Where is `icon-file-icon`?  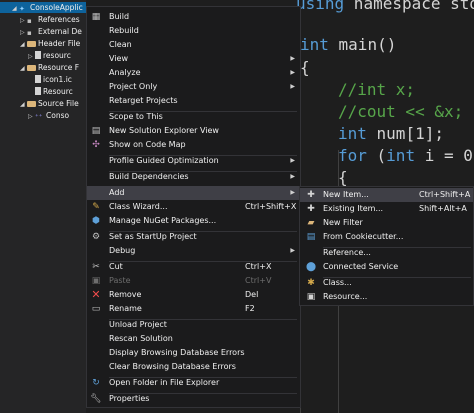 icon-file-icon is located at coordinates (38, 79).